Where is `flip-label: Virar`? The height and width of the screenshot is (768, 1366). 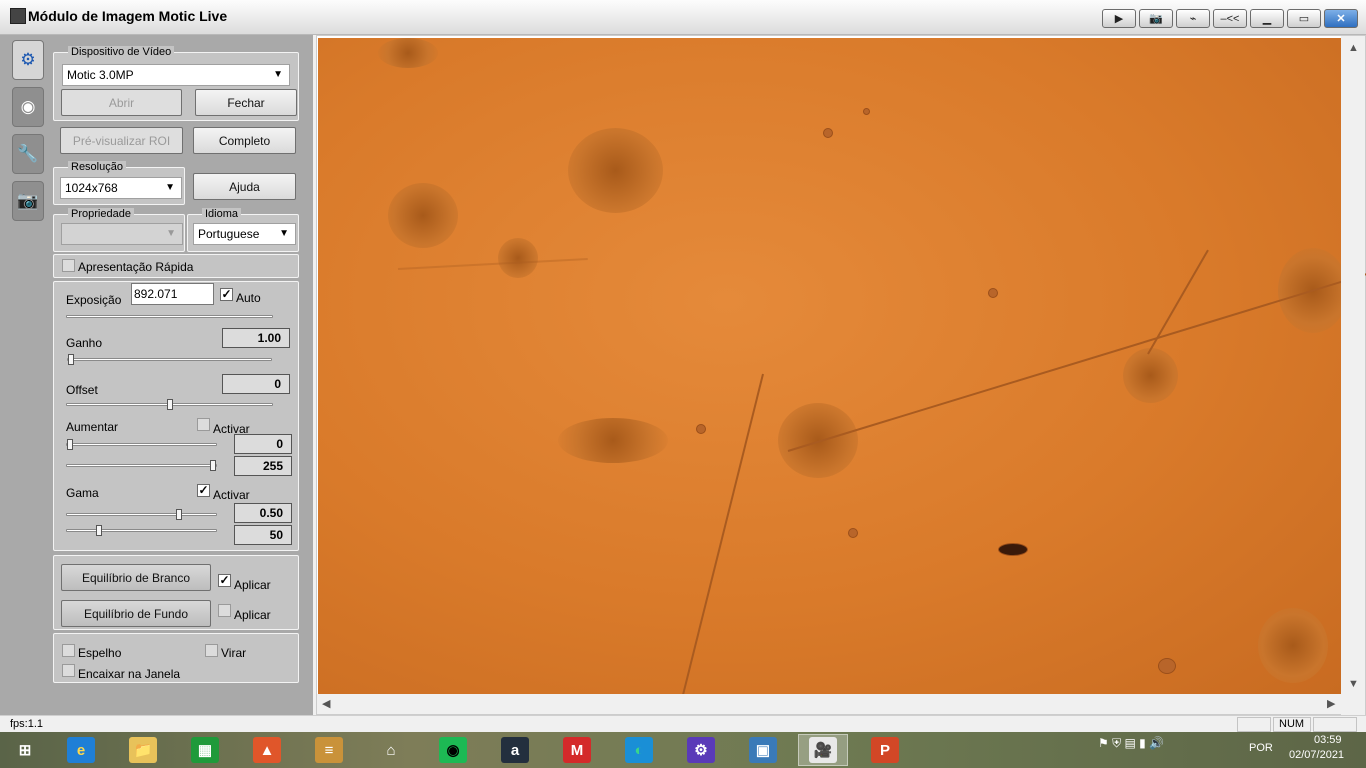 flip-label: Virar is located at coordinates (234, 653).